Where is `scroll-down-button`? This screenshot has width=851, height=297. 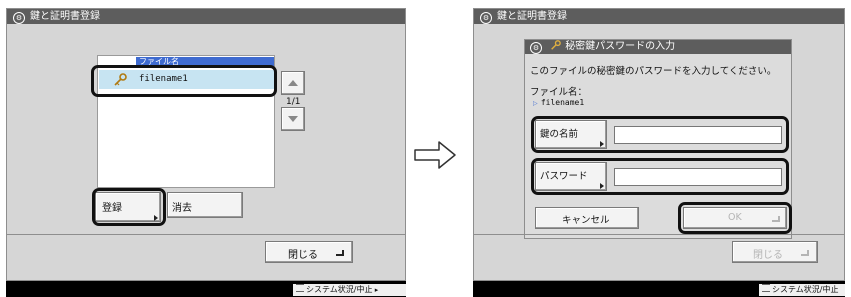
scroll-down-button is located at coordinates (293, 119).